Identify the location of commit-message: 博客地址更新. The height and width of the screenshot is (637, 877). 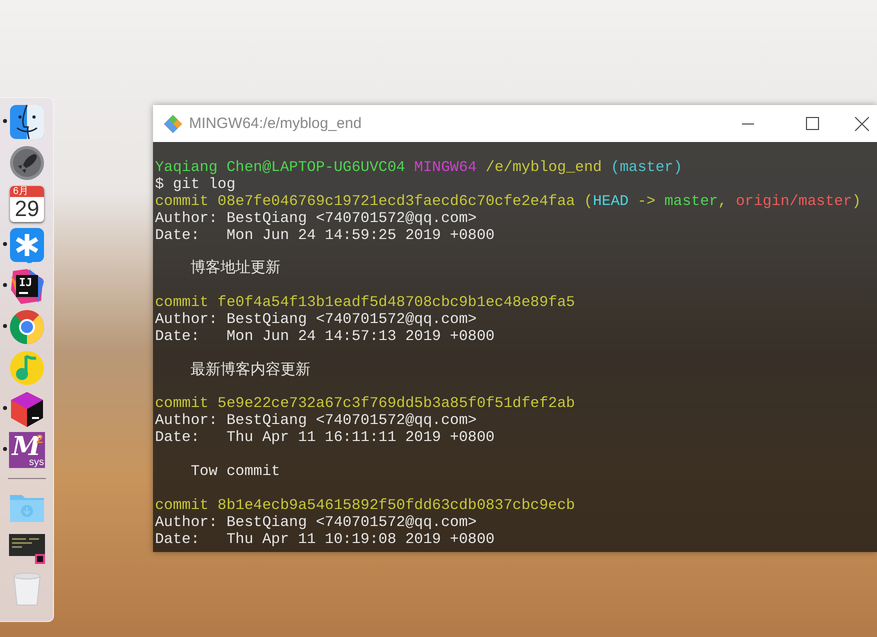
(235, 269).